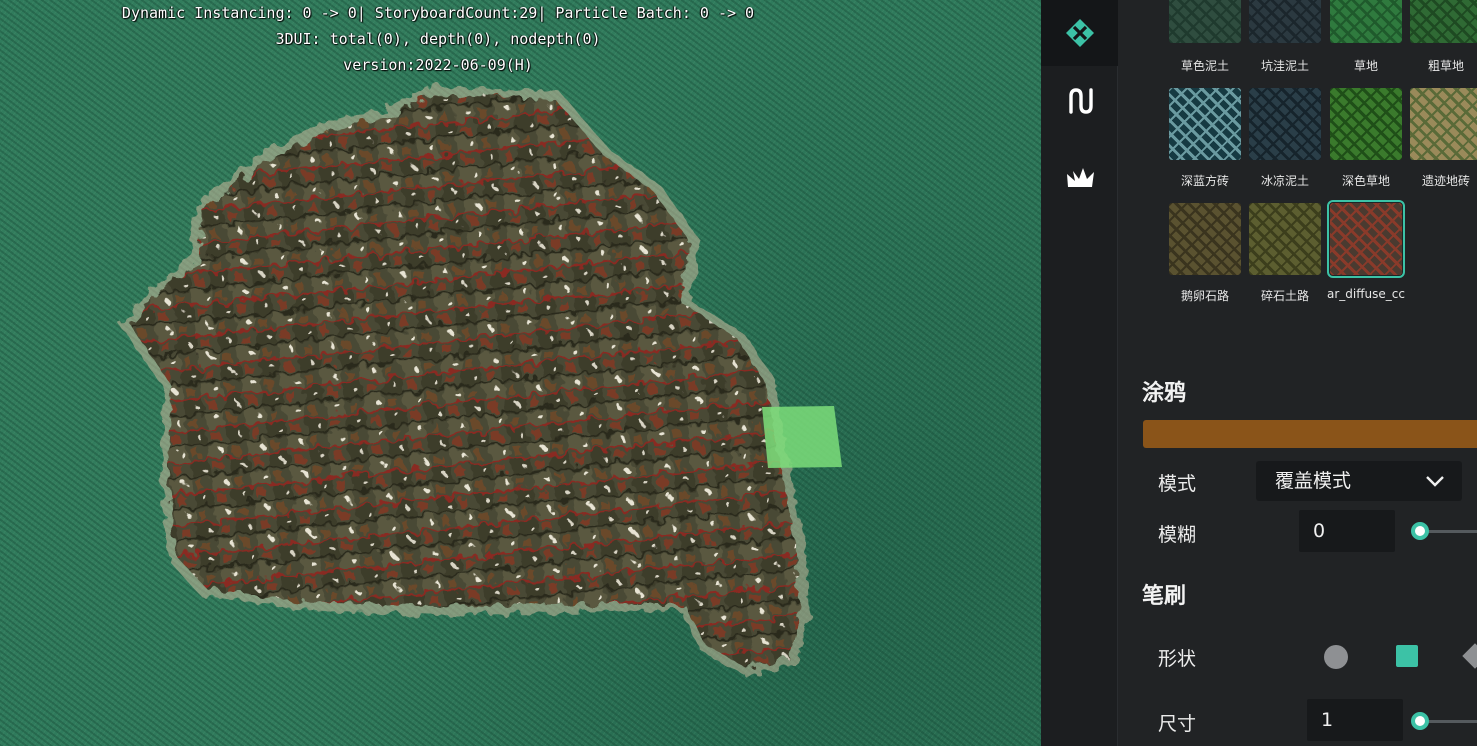  I want to click on size-slider-thumb, so click(1420, 721).